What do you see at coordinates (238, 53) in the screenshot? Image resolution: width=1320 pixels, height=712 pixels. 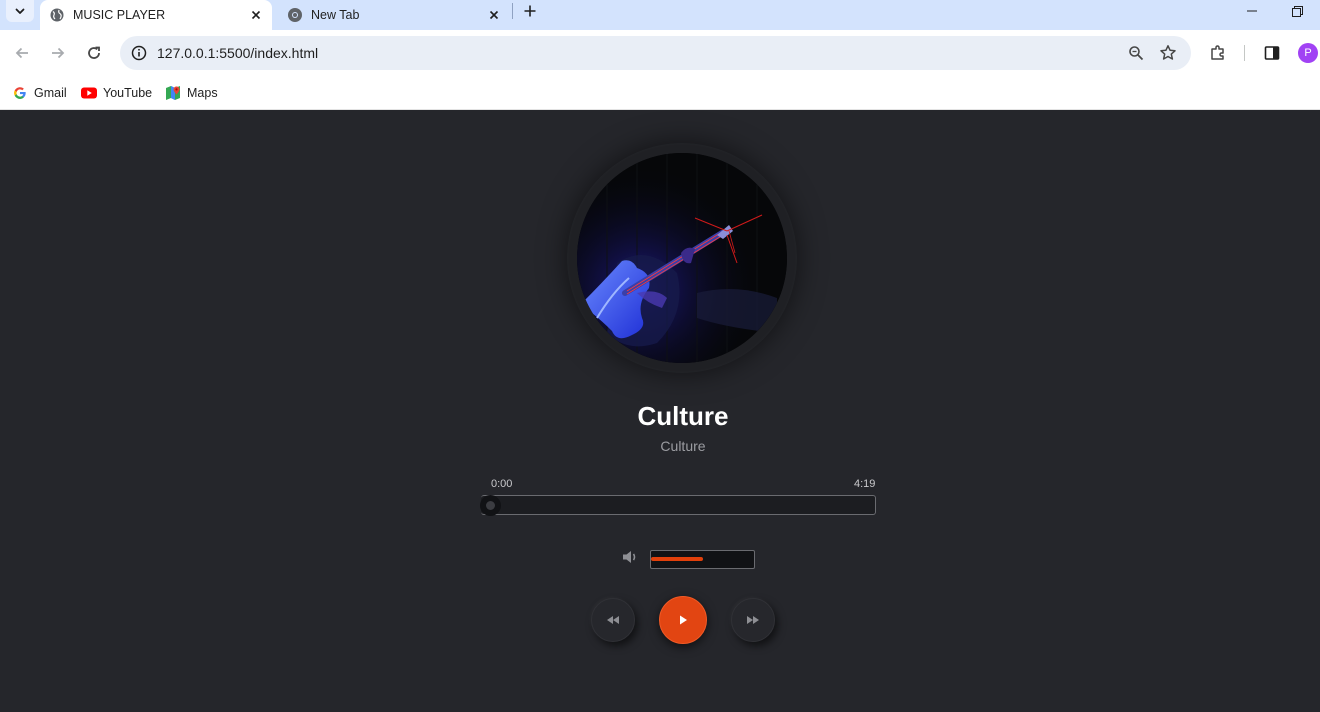 I see `url-text: 127.0.0.1:5500/index.html` at bounding box center [238, 53].